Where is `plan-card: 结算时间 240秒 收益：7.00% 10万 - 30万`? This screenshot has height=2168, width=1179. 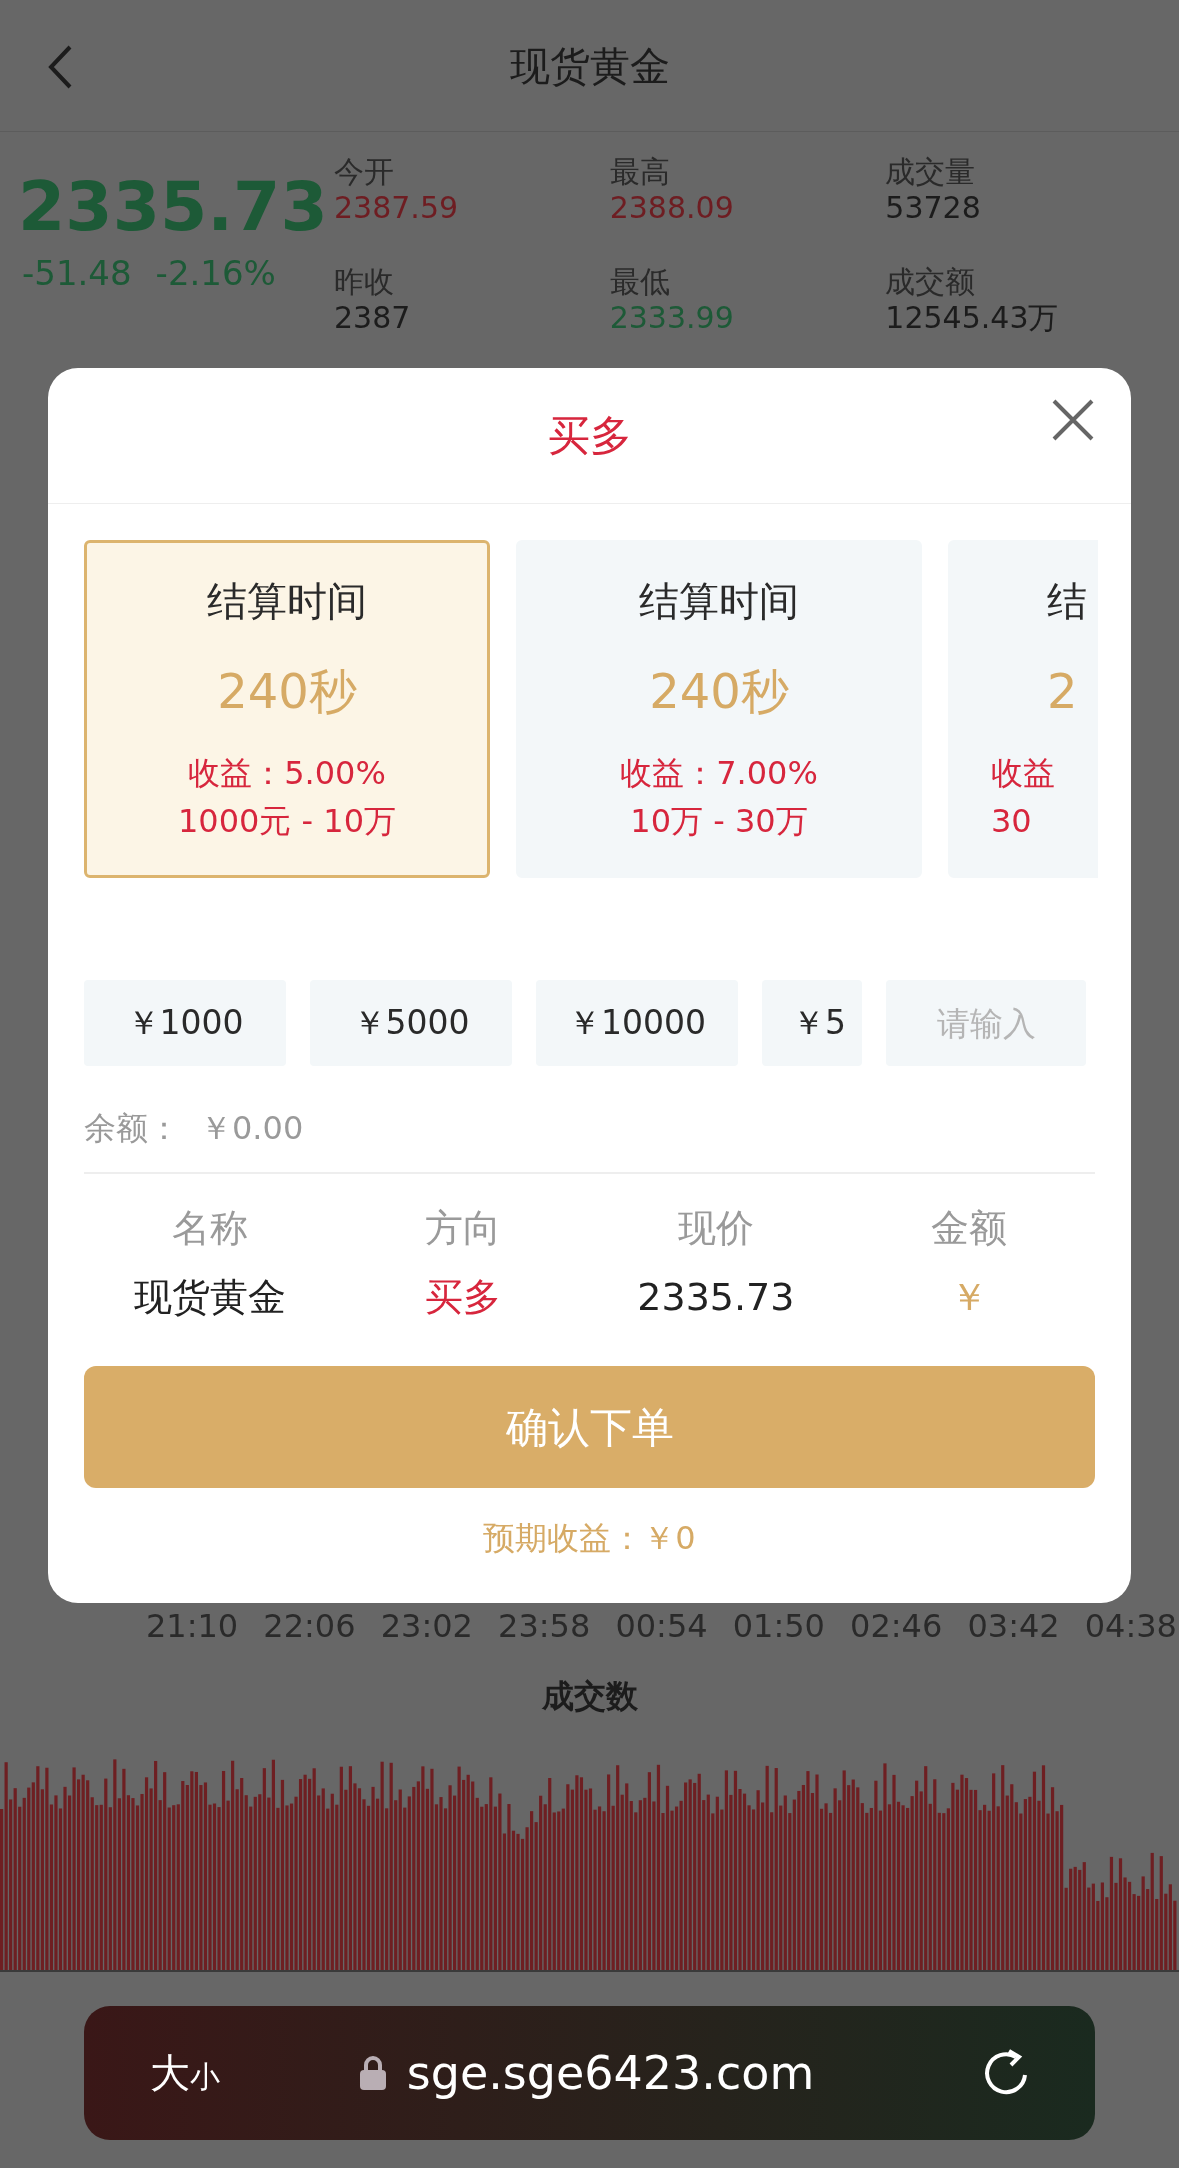 plan-card: 结算时间 240秒 收益：7.00% 10万 - 30万 is located at coordinates (719, 709).